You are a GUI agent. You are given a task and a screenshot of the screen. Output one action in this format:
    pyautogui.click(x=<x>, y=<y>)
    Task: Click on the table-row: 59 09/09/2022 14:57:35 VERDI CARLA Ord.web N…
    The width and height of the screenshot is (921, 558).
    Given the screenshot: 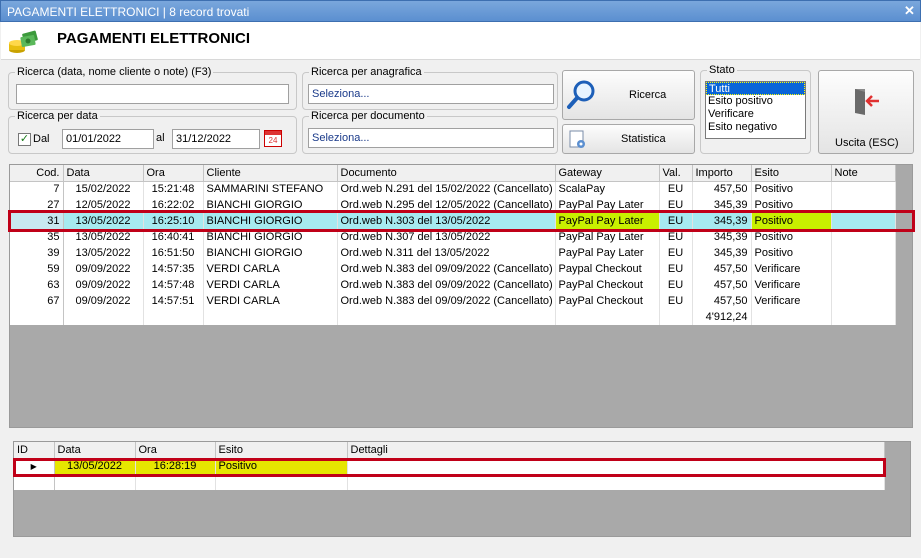 What is the action you would take?
    pyautogui.click(x=453, y=269)
    